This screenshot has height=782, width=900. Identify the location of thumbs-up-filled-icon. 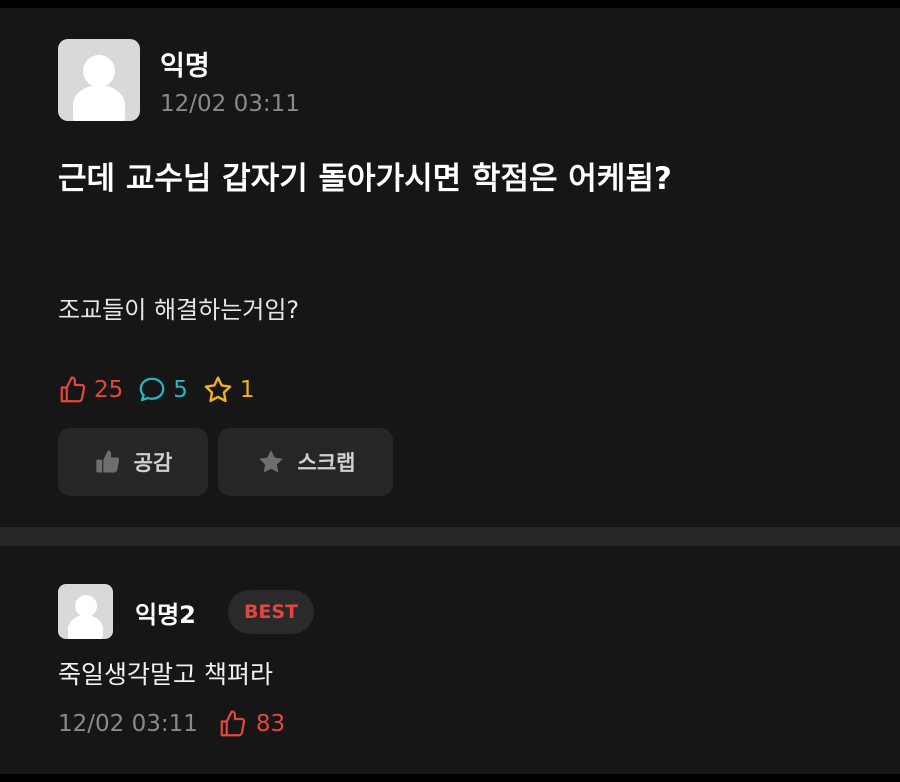
(107, 461).